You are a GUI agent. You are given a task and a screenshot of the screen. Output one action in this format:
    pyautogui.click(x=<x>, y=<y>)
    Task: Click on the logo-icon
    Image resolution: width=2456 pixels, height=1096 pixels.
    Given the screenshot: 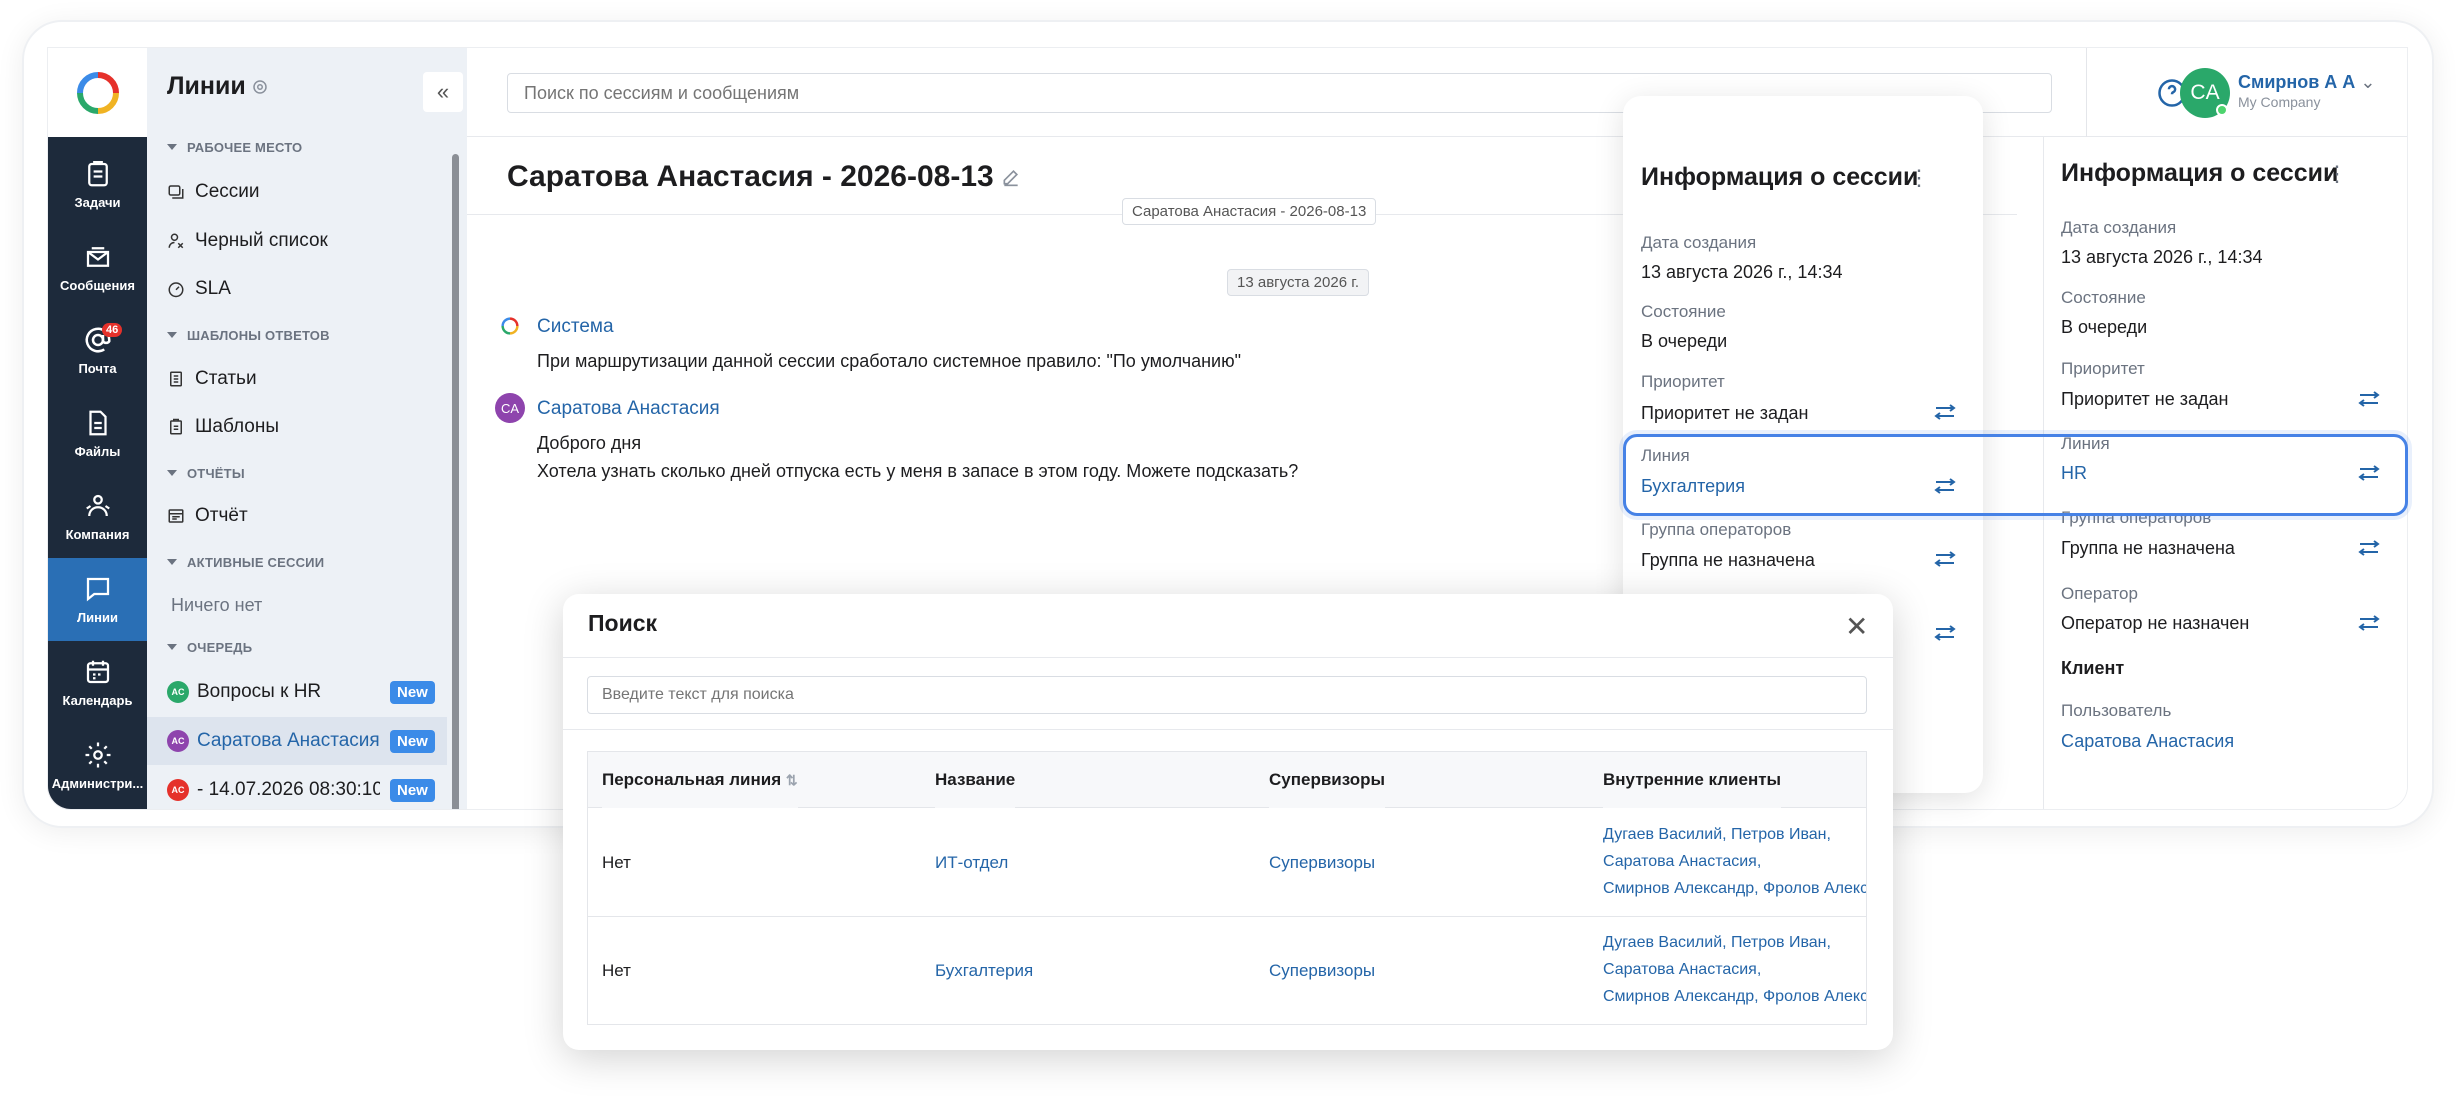 What is the action you would take?
    pyautogui.click(x=97, y=92)
    